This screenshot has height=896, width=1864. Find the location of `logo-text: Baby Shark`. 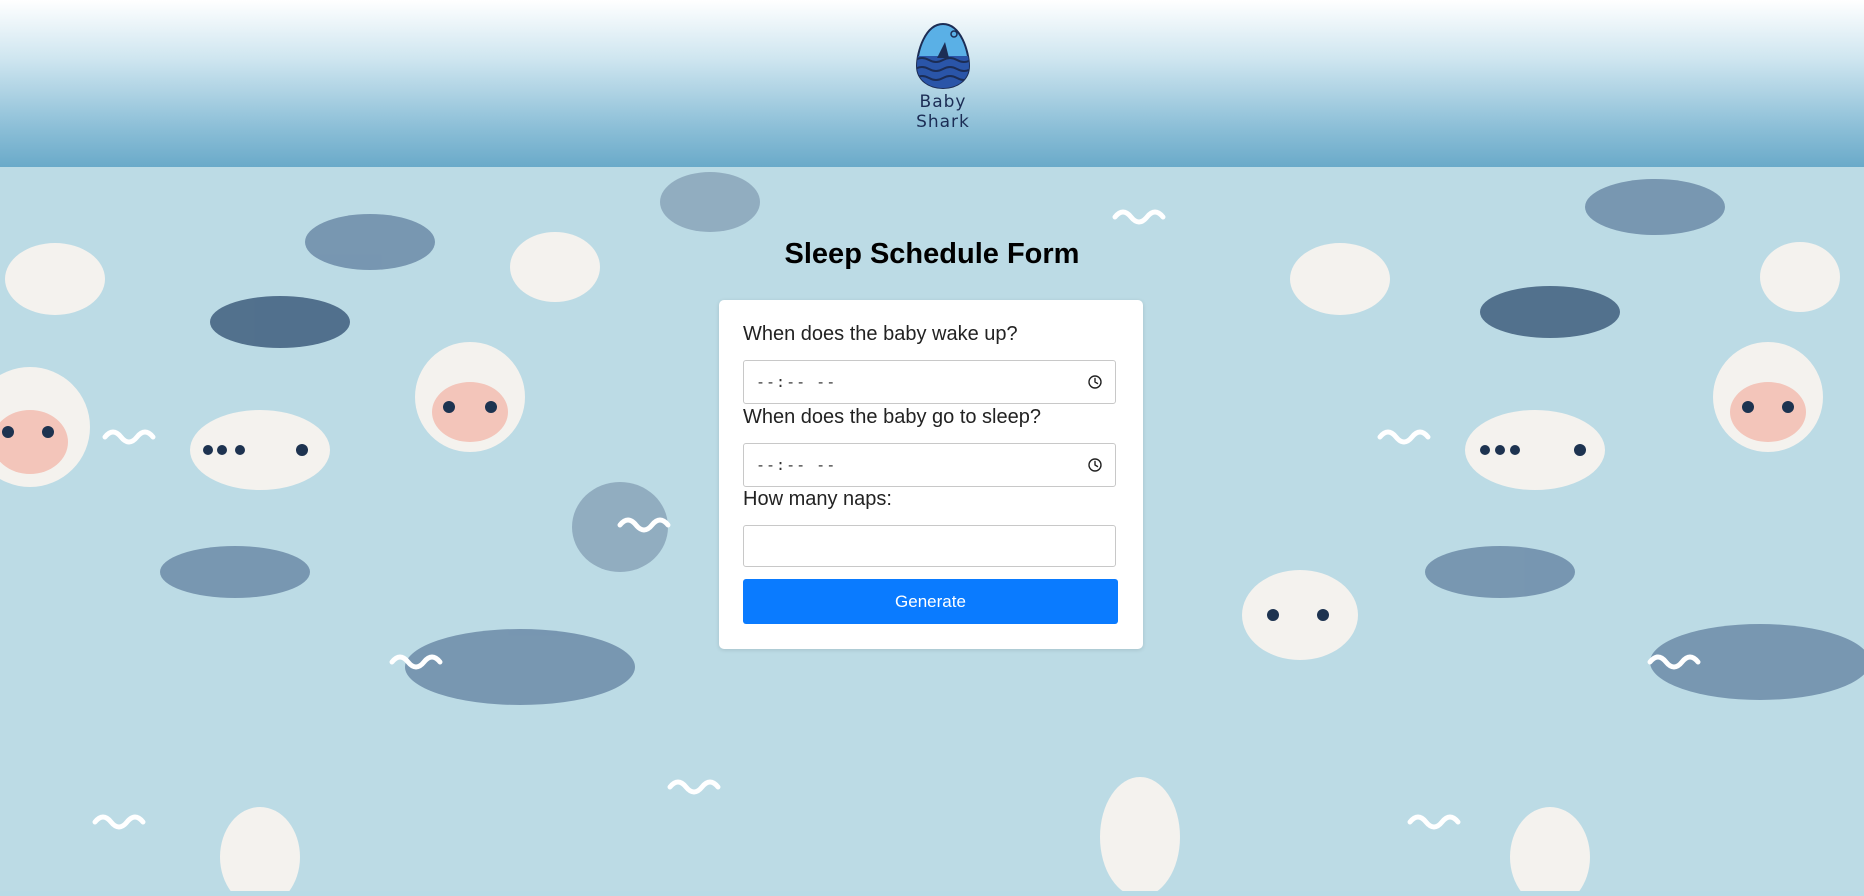

logo-text: Baby Shark is located at coordinates (943, 112).